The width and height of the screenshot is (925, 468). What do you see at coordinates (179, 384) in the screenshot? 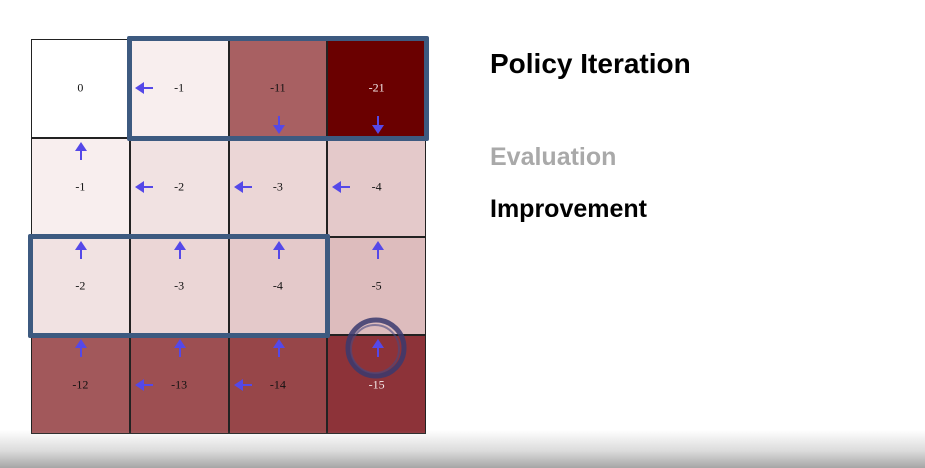
I see `grid-cell: -13` at bounding box center [179, 384].